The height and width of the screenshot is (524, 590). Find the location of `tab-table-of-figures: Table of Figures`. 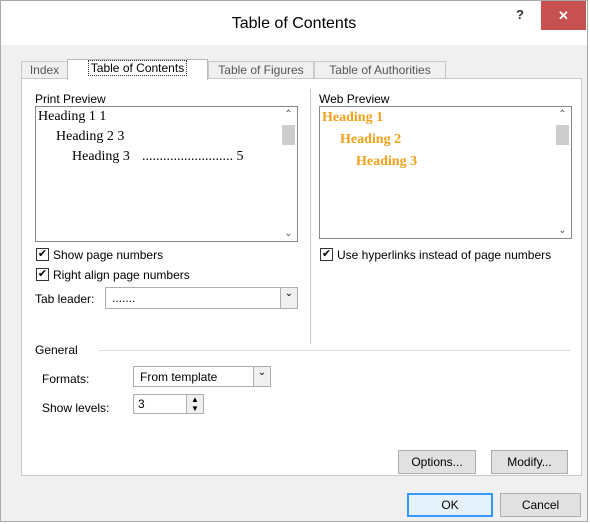

tab-table-of-figures: Table of Figures is located at coordinates (261, 69).